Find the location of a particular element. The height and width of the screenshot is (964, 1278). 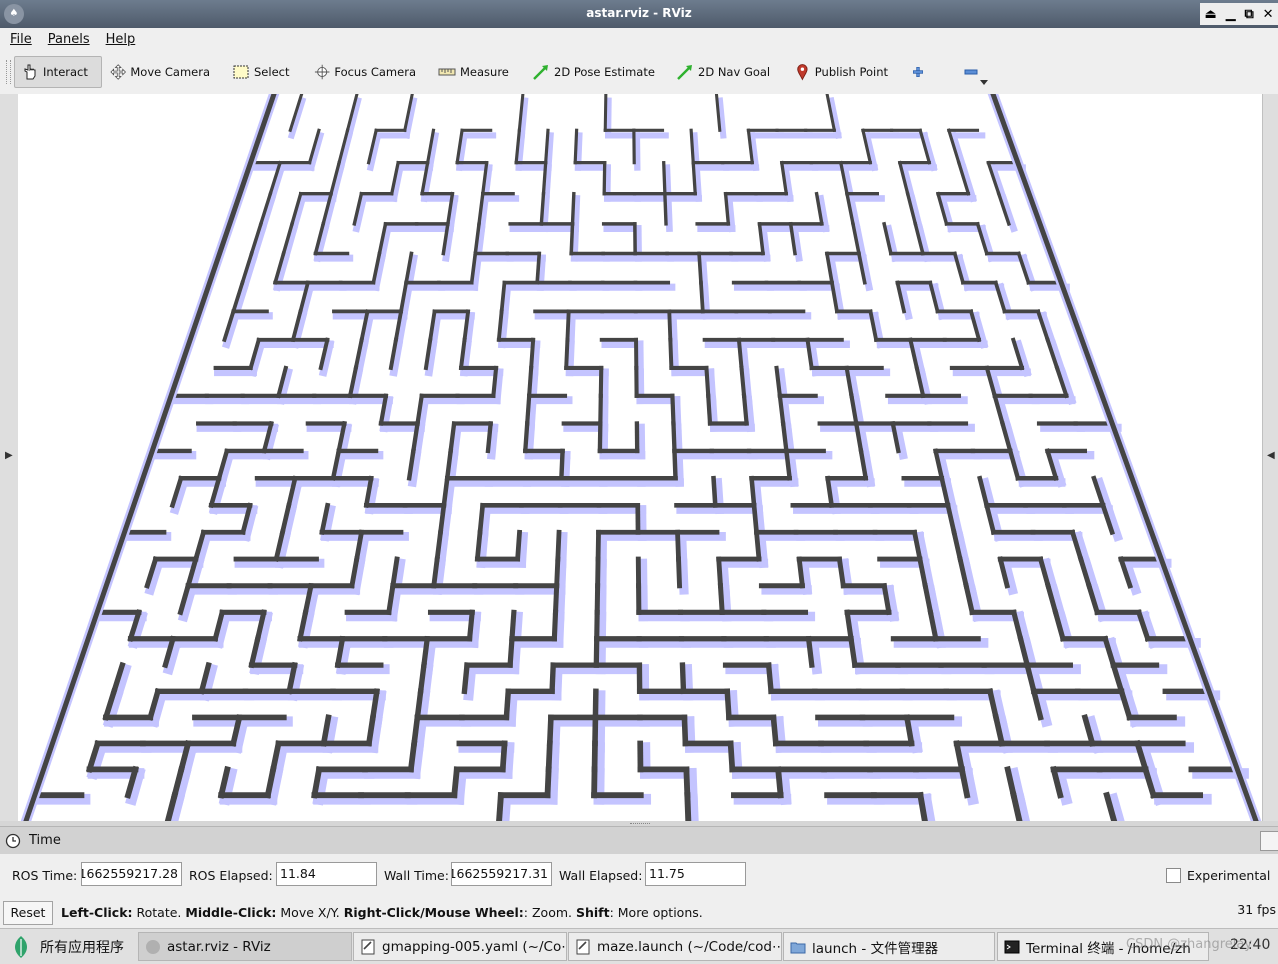

toolbar-grip is located at coordinates (8, 72).